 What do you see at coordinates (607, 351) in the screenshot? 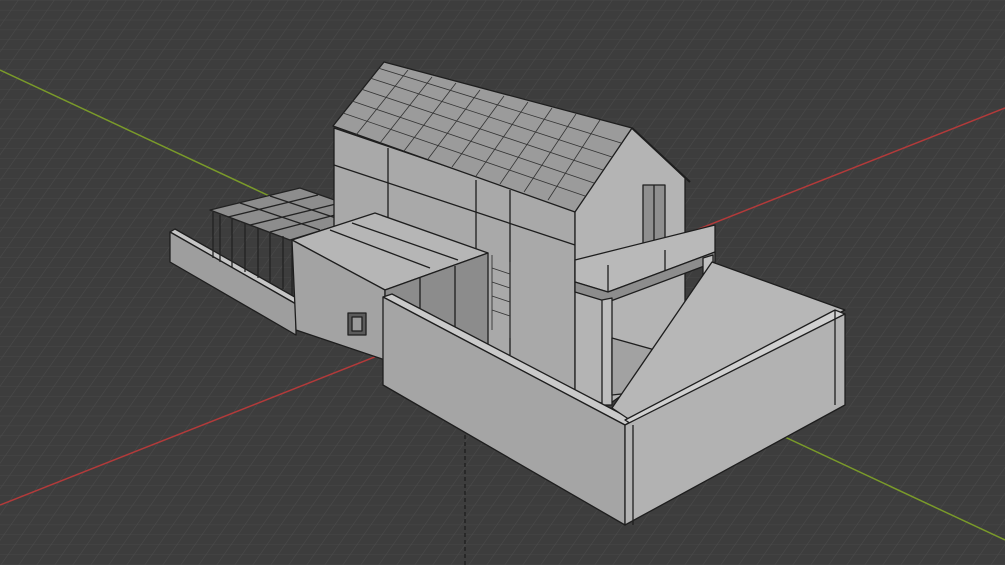
I see `house-column` at bounding box center [607, 351].